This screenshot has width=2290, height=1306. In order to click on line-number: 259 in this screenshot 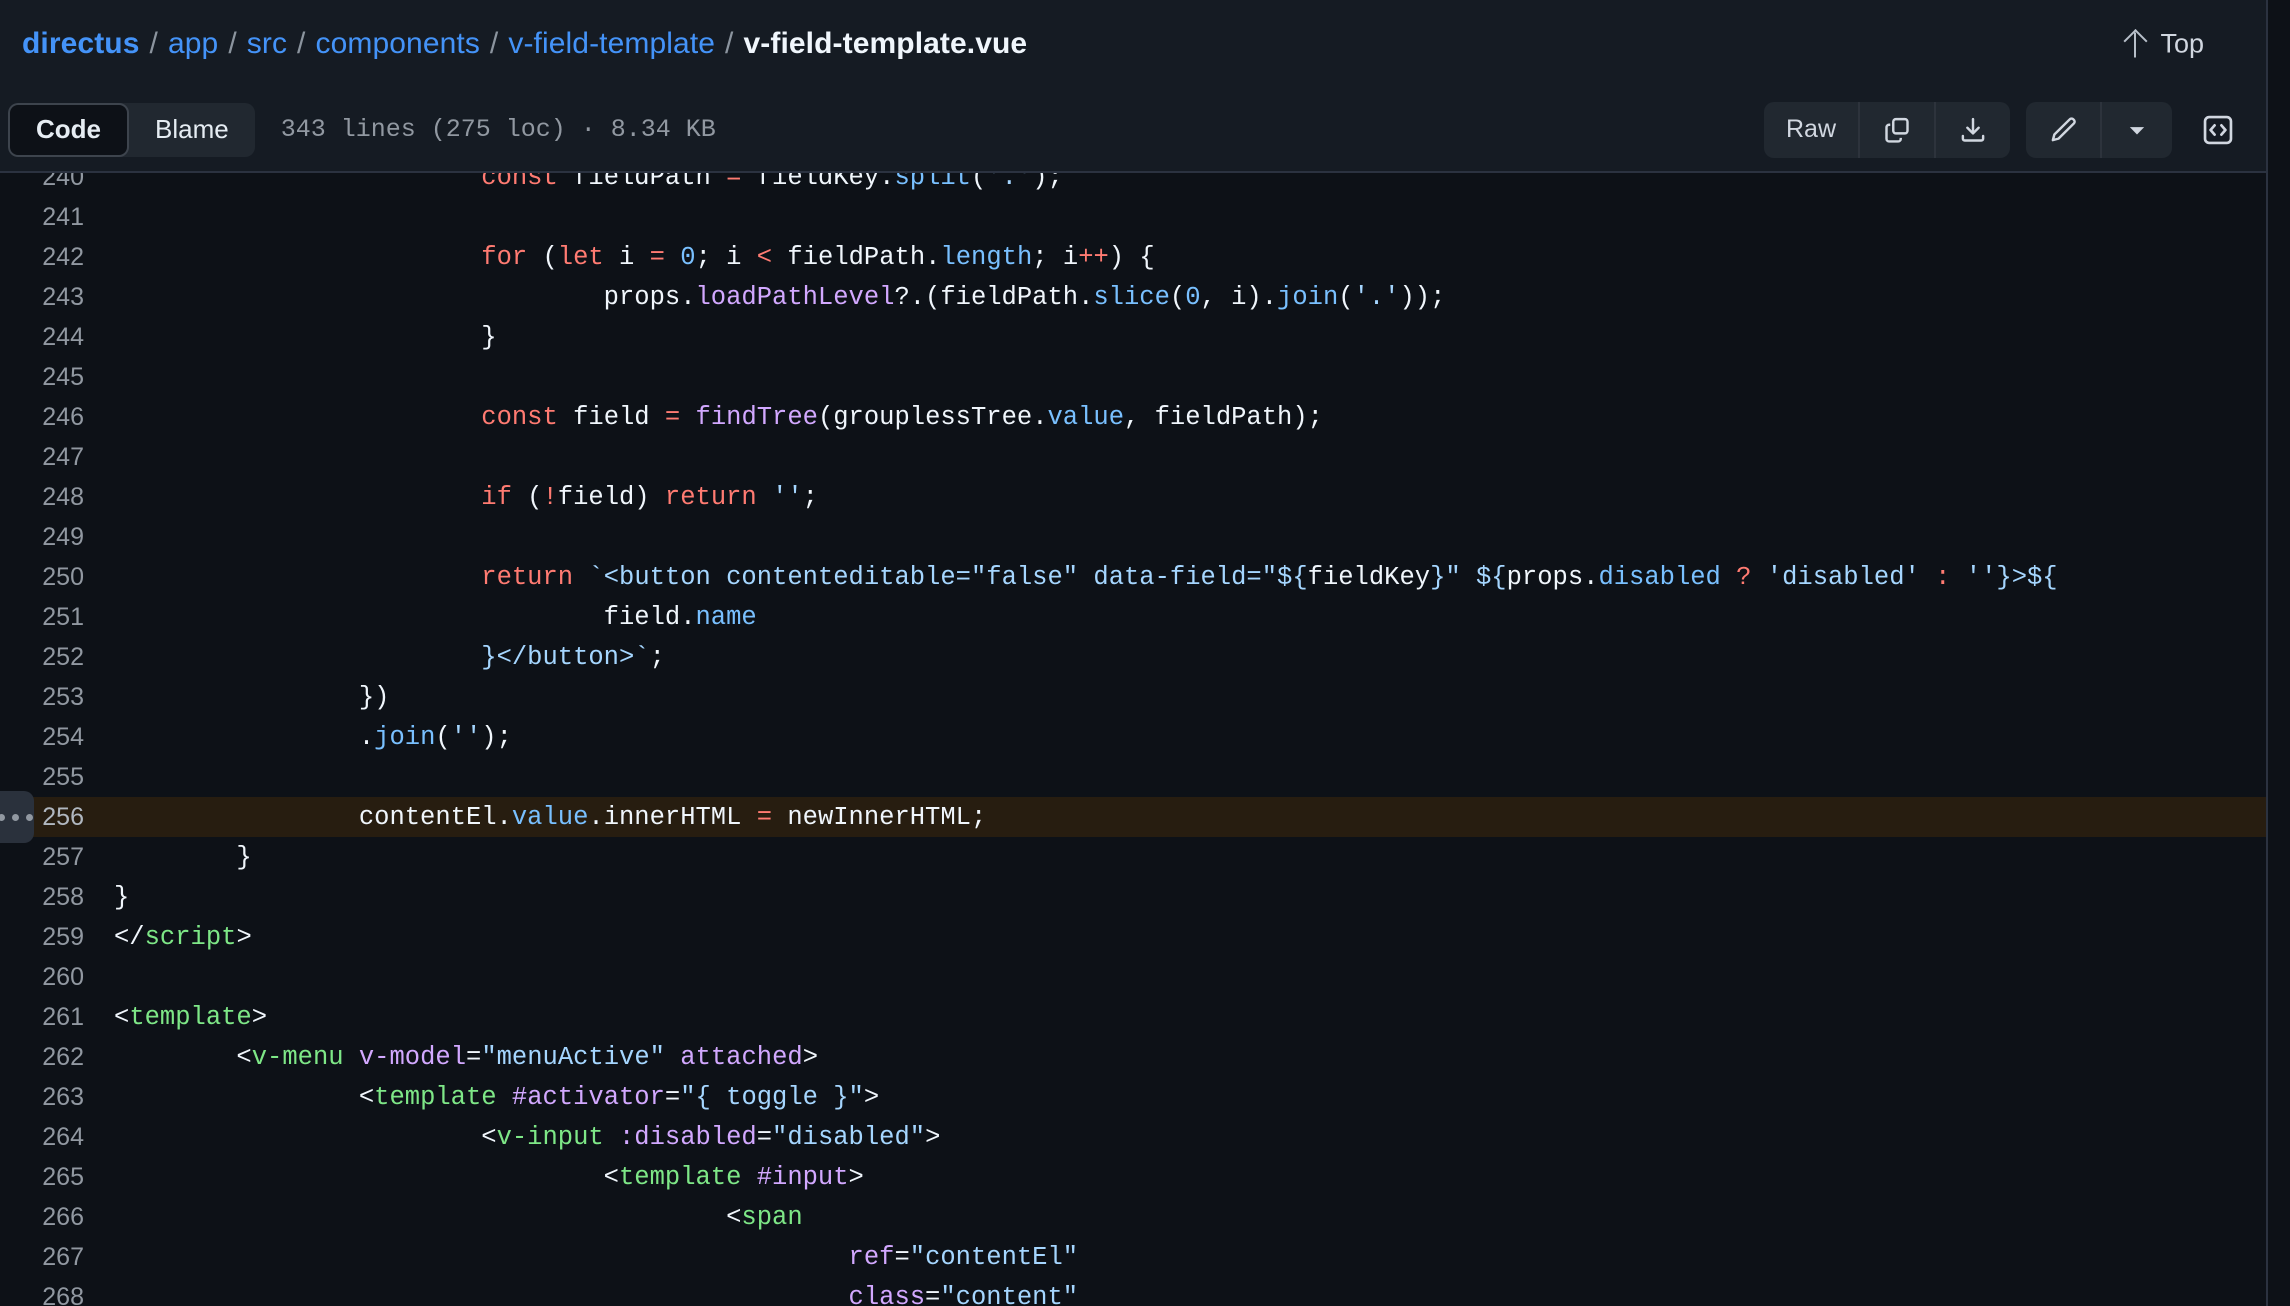, I will do `click(52, 937)`.